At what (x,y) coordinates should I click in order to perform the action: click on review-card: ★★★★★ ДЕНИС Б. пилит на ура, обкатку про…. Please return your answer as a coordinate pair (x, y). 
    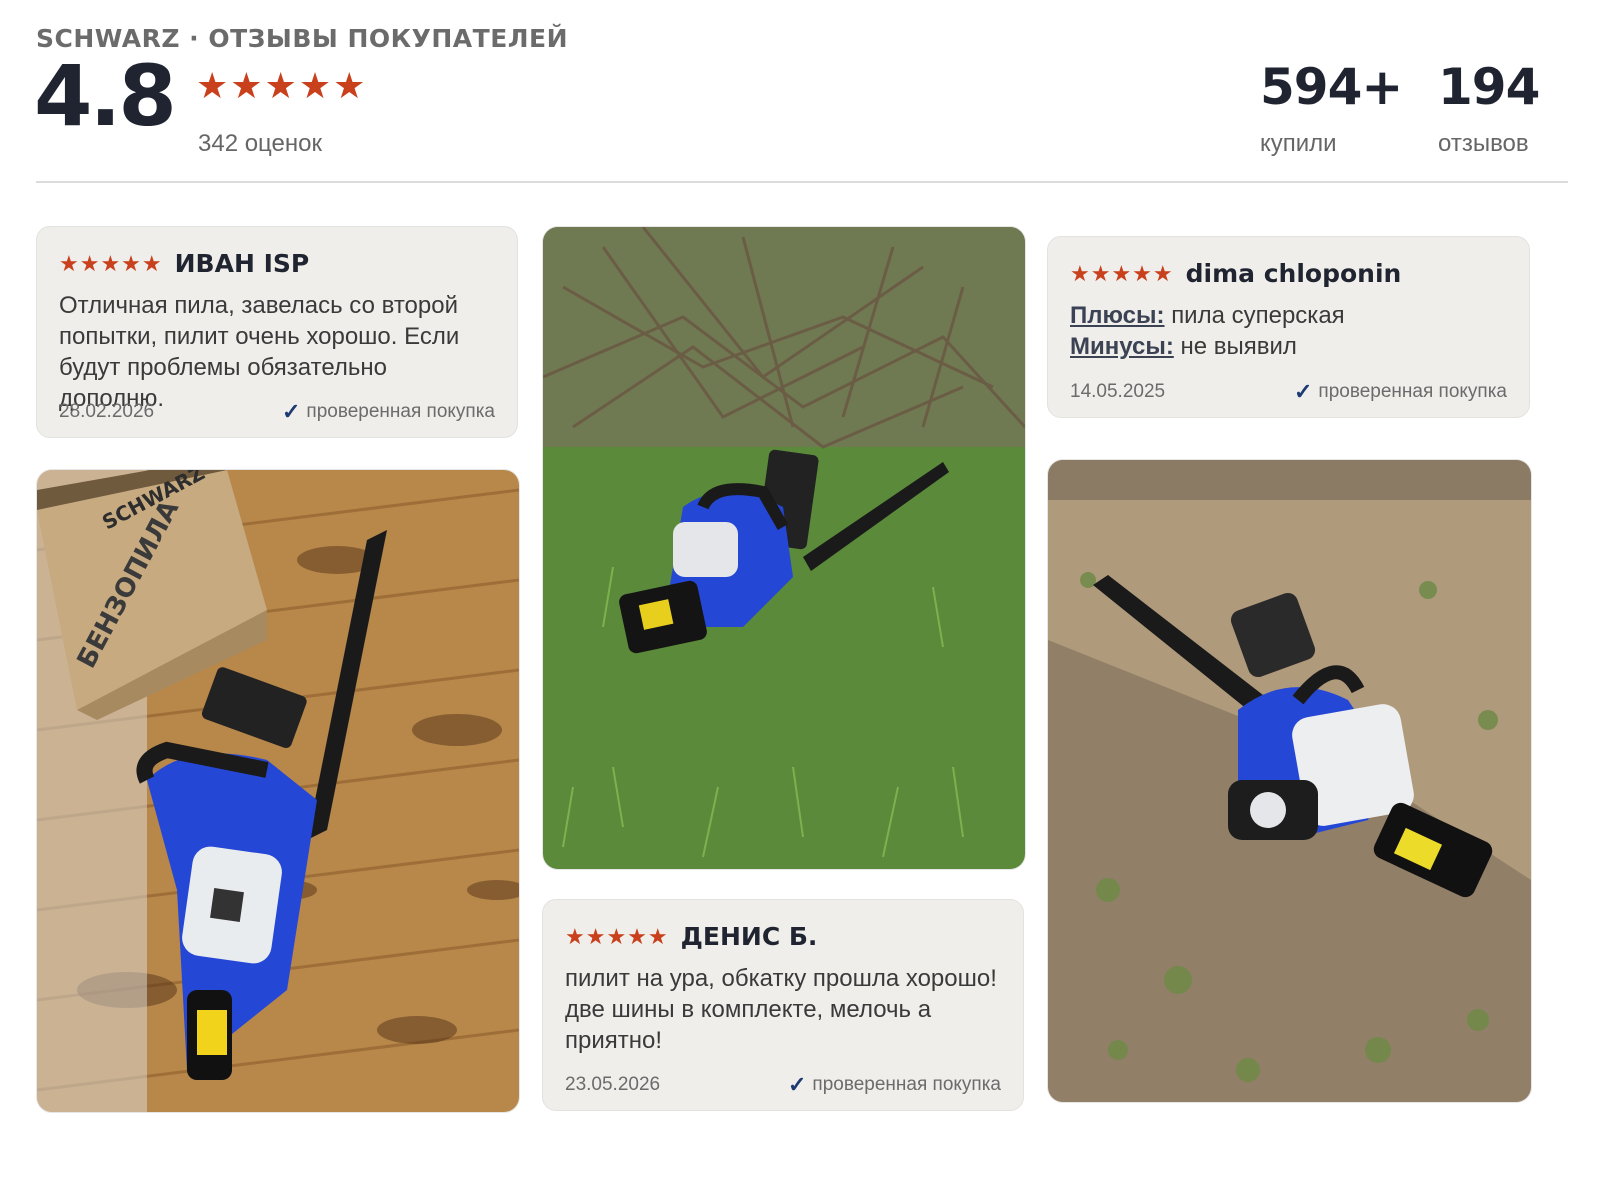
    Looking at the image, I should click on (783, 1005).